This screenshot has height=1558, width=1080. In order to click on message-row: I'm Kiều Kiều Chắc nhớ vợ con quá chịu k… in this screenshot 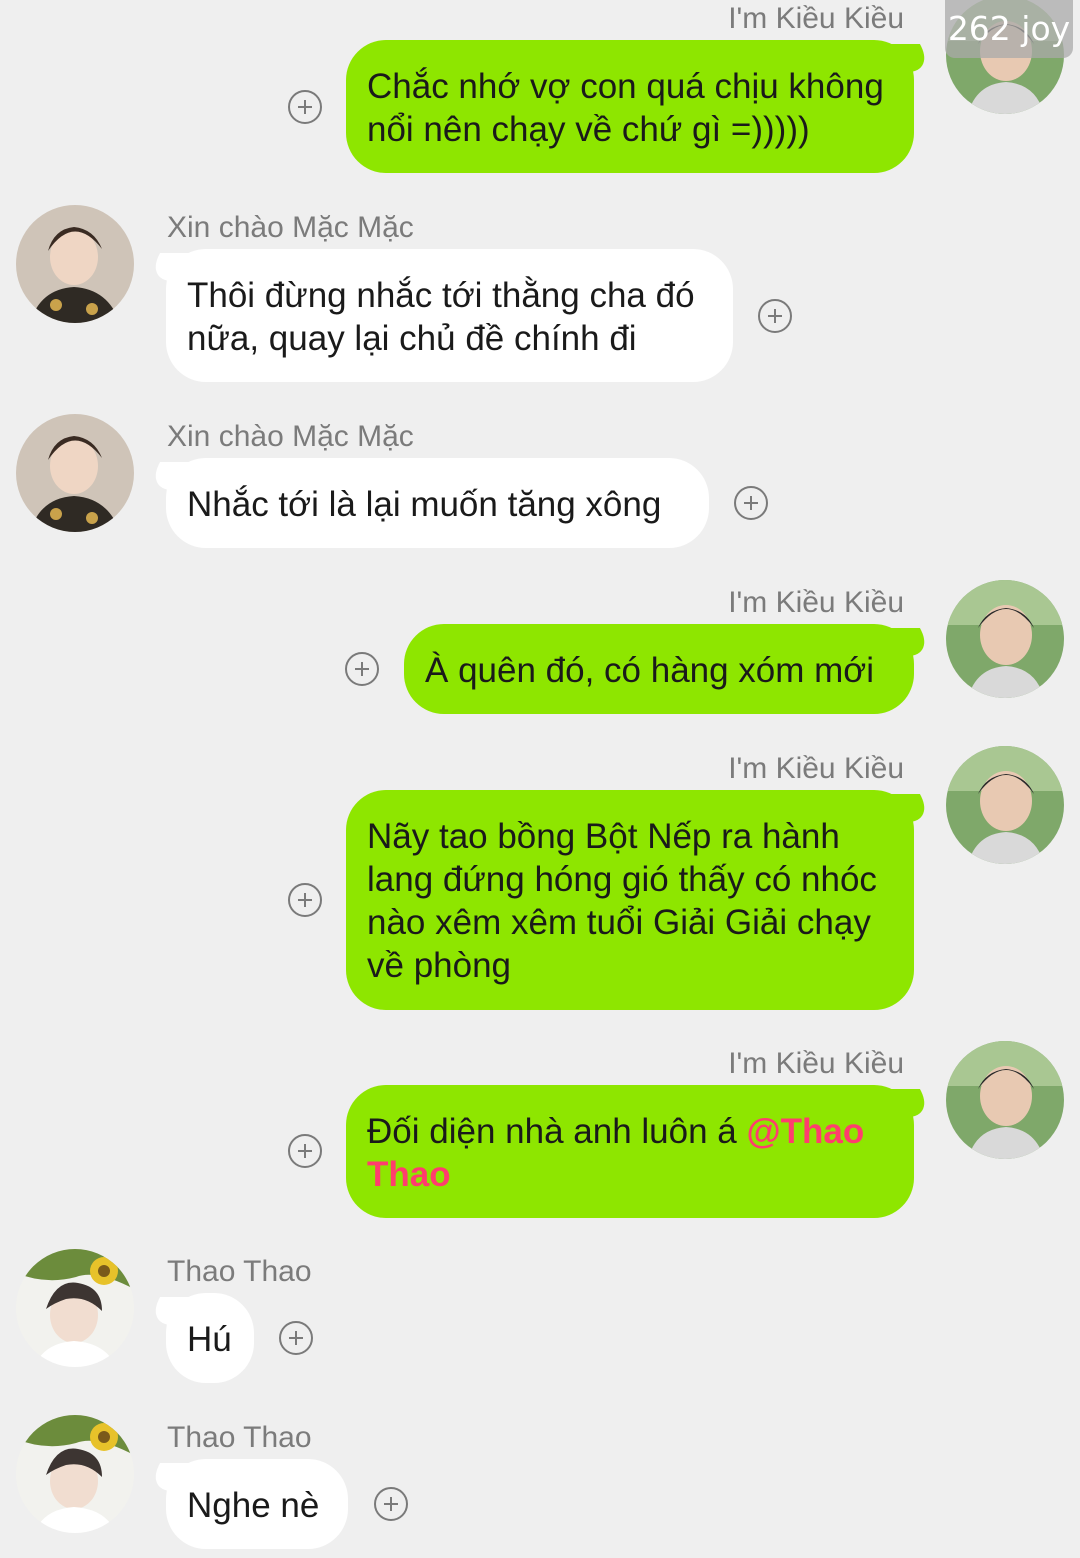, I will do `click(540, 90)`.